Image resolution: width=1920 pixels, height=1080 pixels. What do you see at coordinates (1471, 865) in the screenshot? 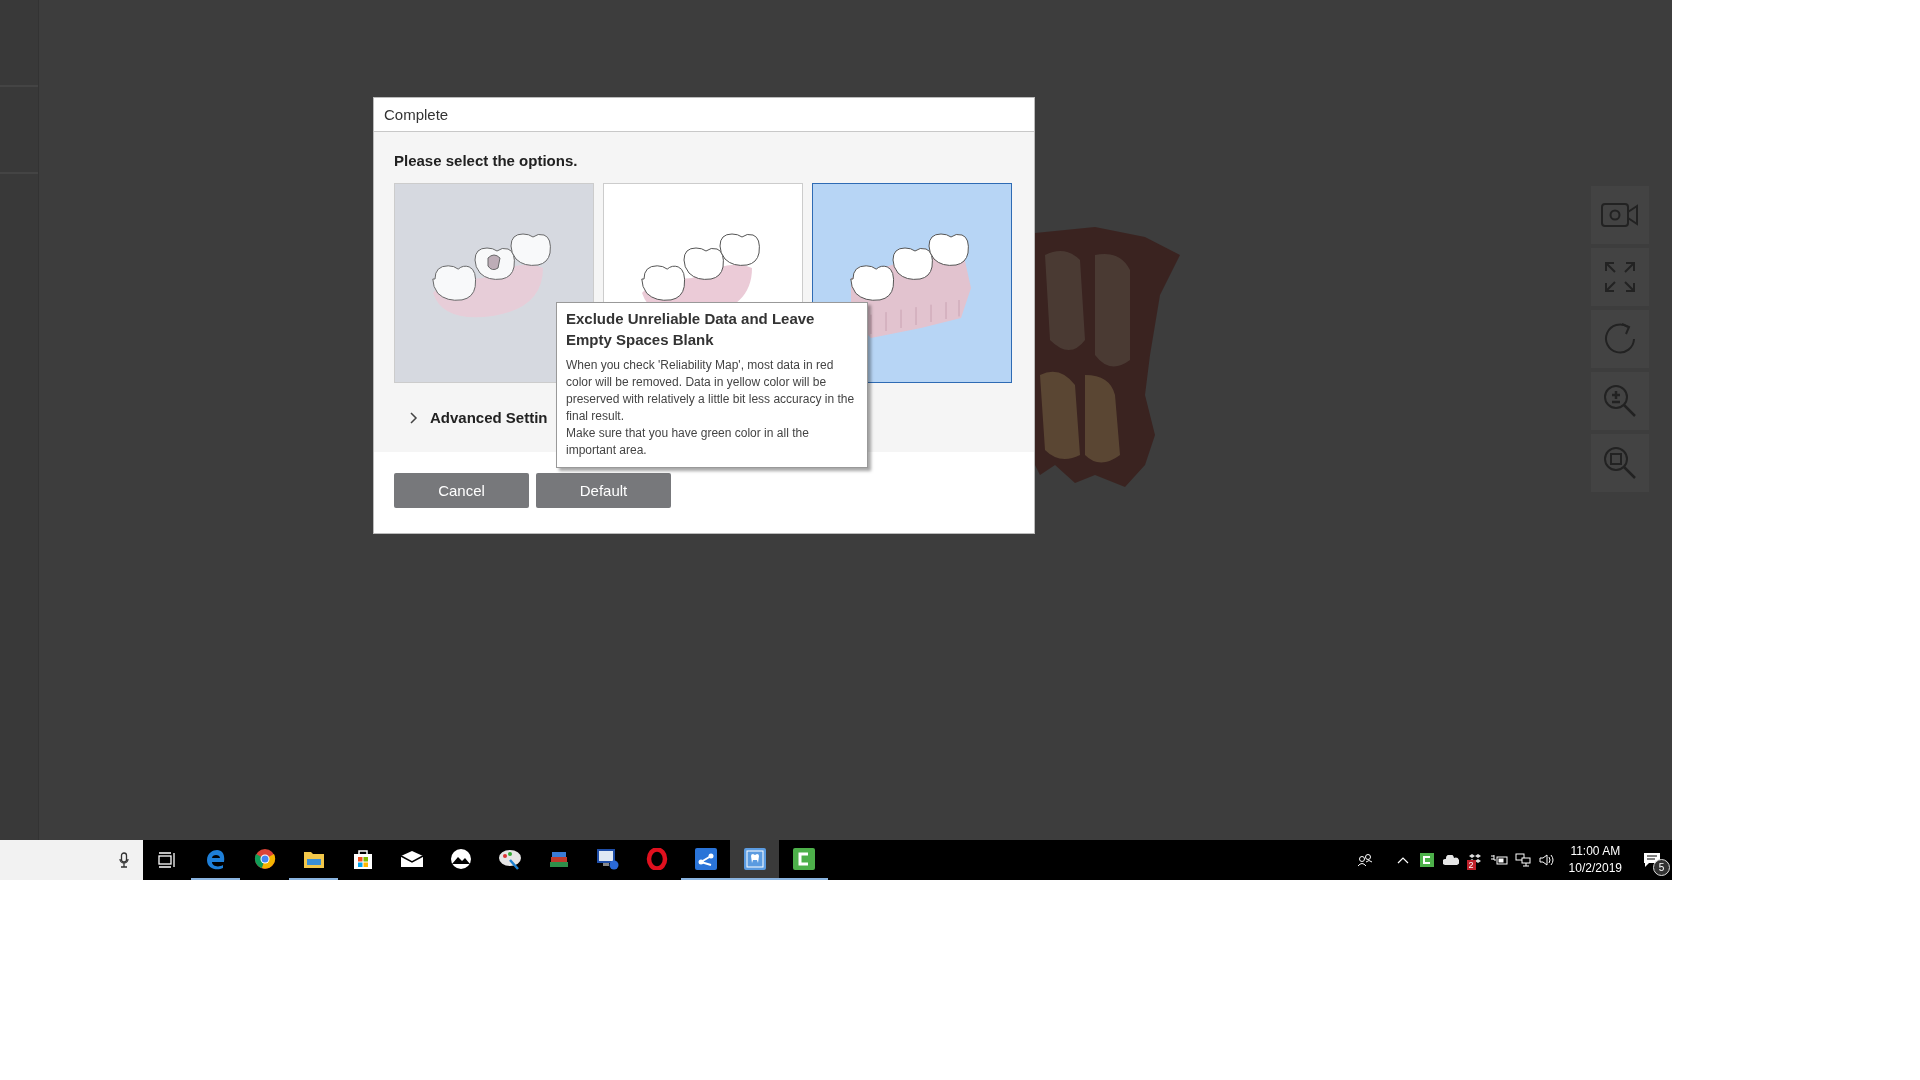
I see `count-badge: 2` at bounding box center [1471, 865].